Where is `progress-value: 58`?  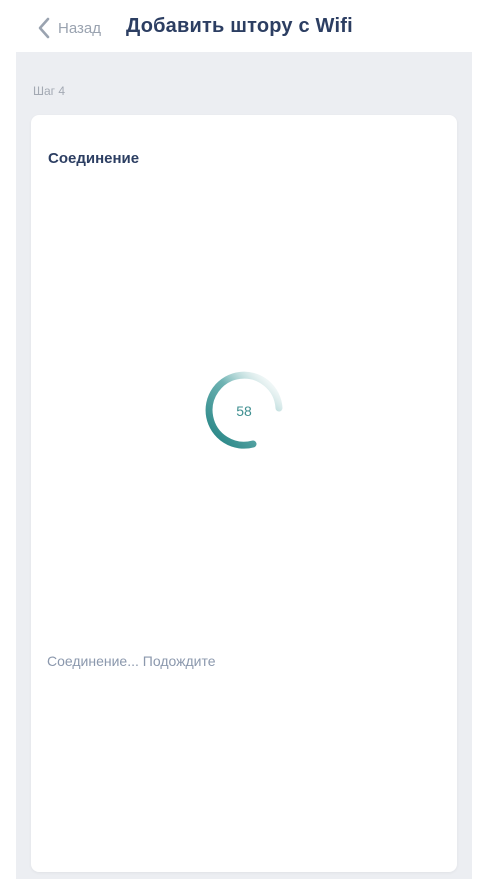
progress-value: 58 is located at coordinates (244, 411).